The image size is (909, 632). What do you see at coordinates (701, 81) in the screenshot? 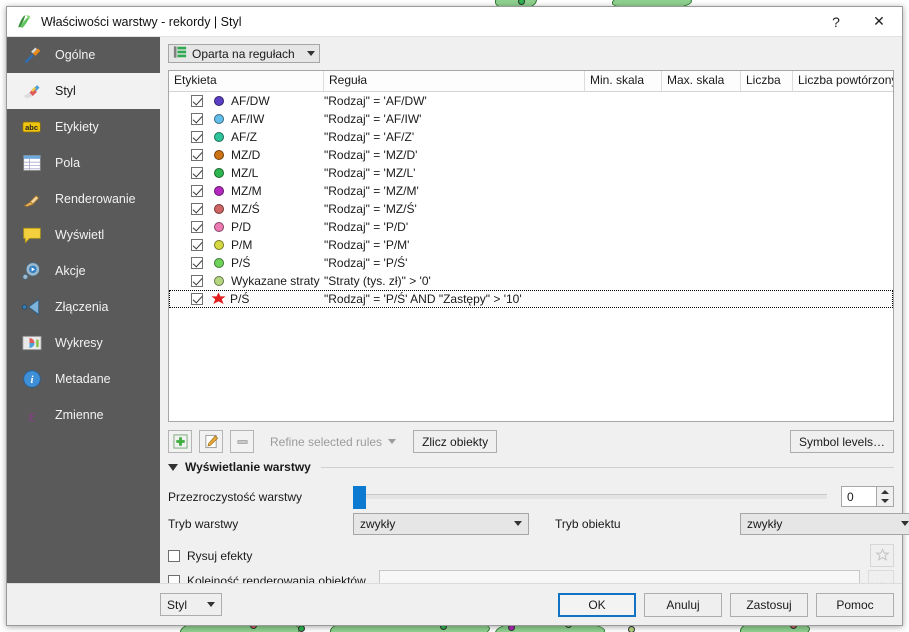
I see `rules-column-header: Max. skala` at bounding box center [701, 81].